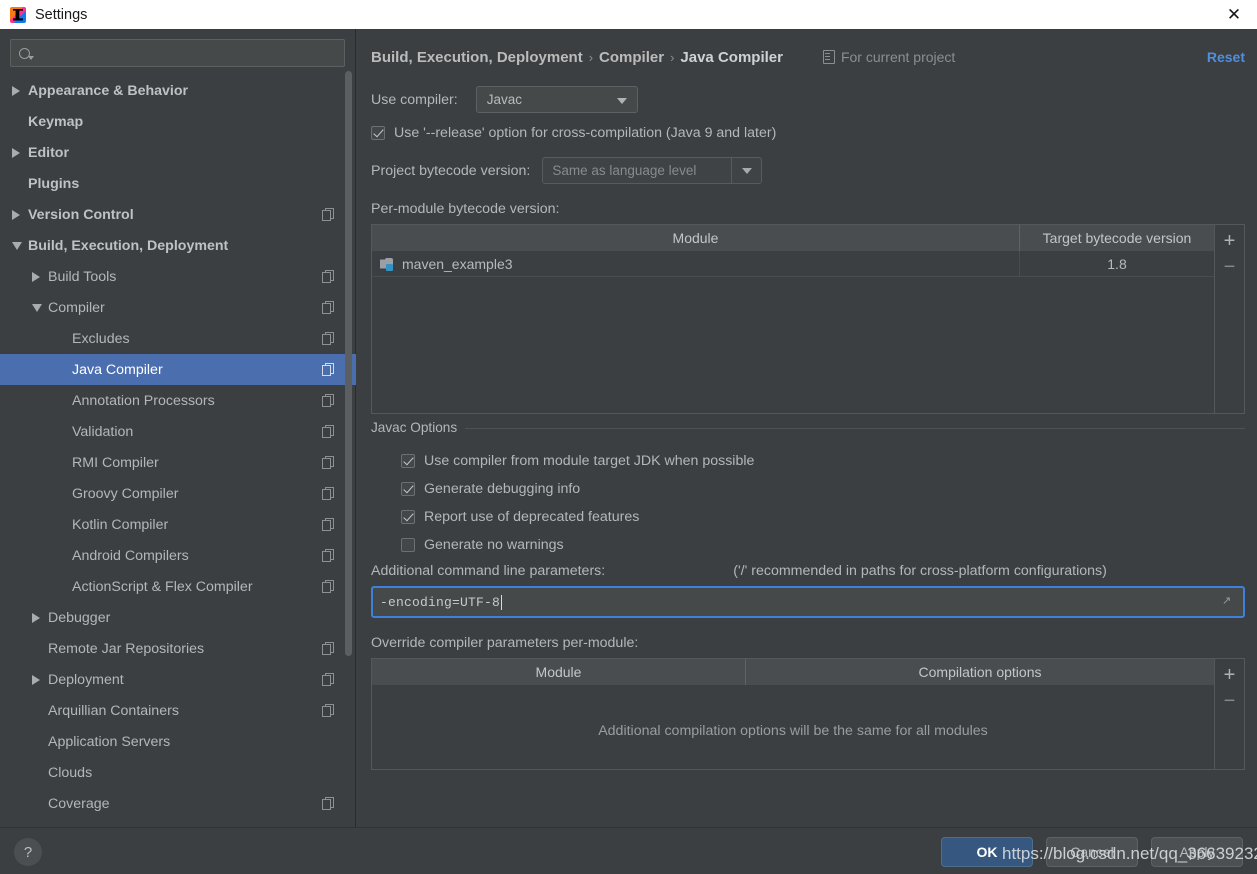  What do you see at coordinates (1230, 241) in the screenshot?
I see `add-module-button: +` at bounding box center [1230, 241].